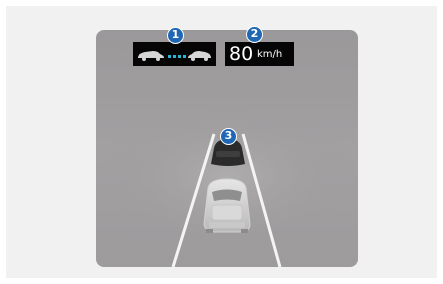  What do you see at coordinates (175, 35) in the screenshot?
I see `callout-1: 1` at bounding box center [175, 35].